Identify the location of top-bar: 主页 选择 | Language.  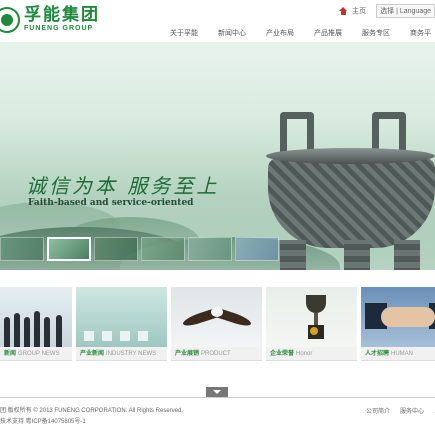
(387, 11).